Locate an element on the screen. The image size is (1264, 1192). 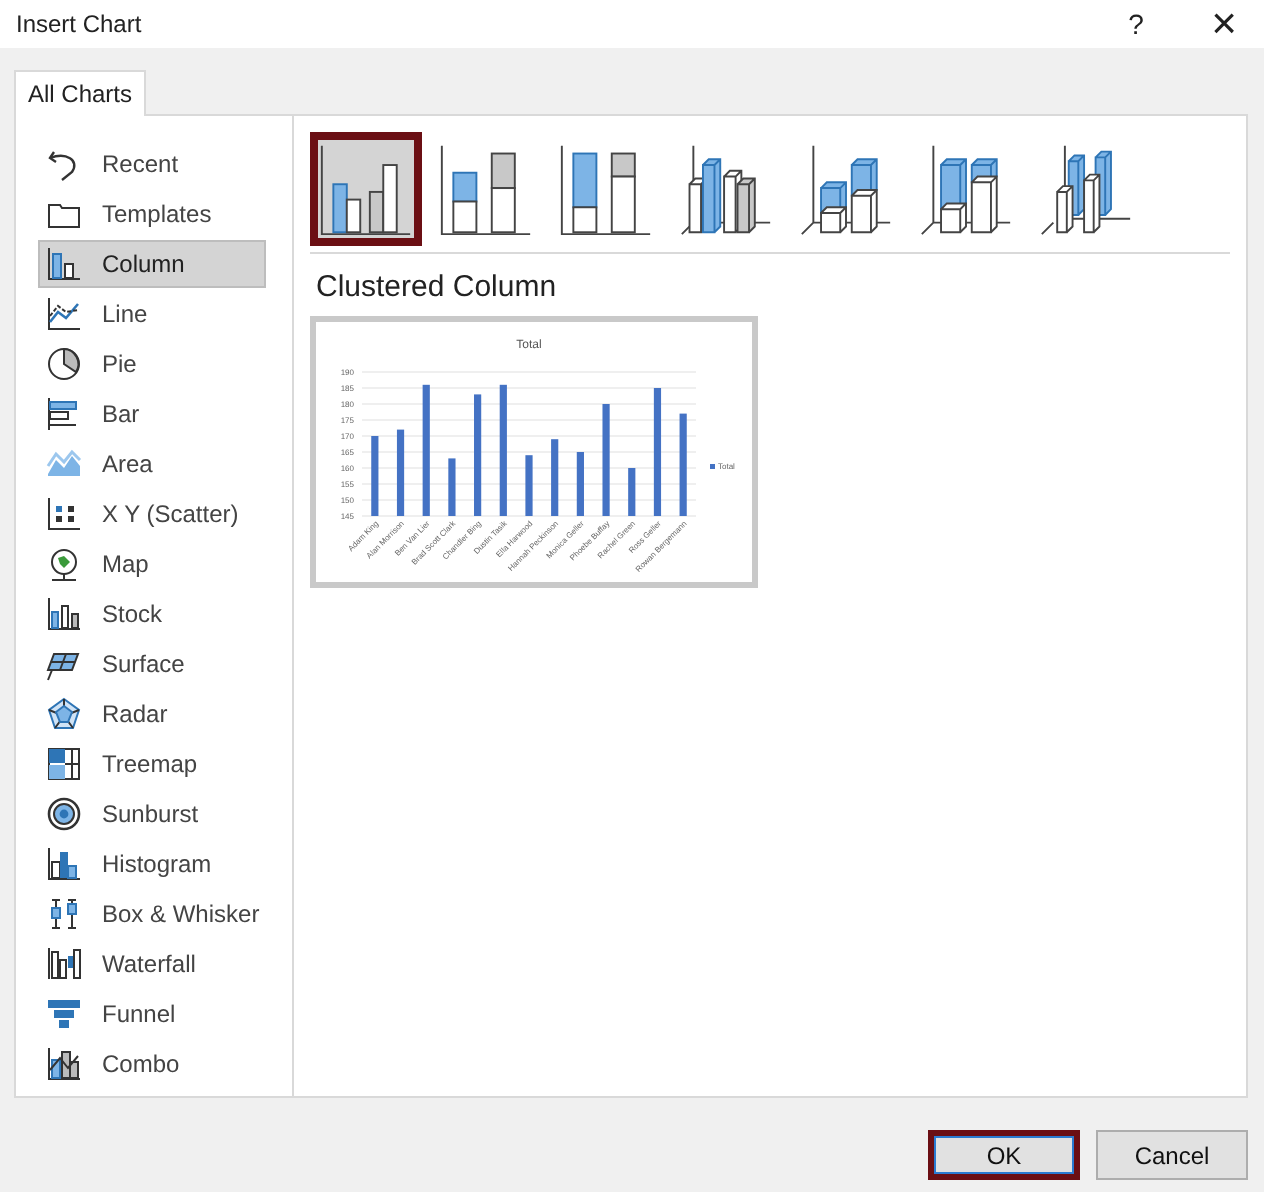
chart-type-item: Sunburst is located at coordinates (152, 814).